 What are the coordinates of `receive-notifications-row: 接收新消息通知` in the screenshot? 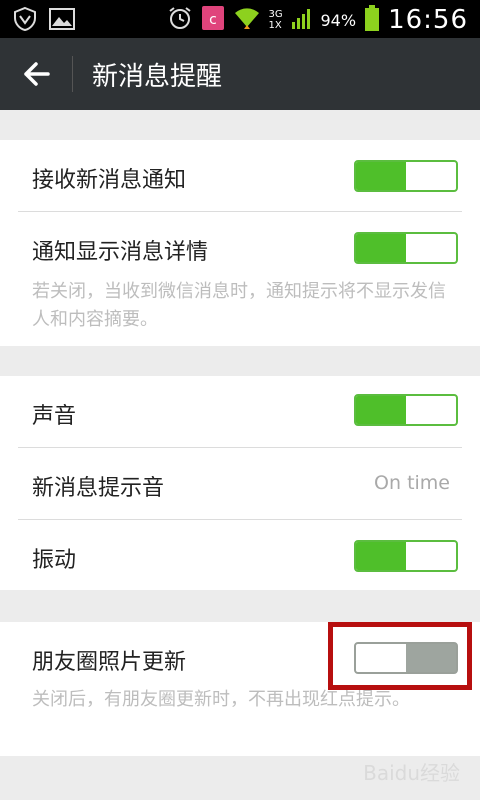 It's located at (240, 176).